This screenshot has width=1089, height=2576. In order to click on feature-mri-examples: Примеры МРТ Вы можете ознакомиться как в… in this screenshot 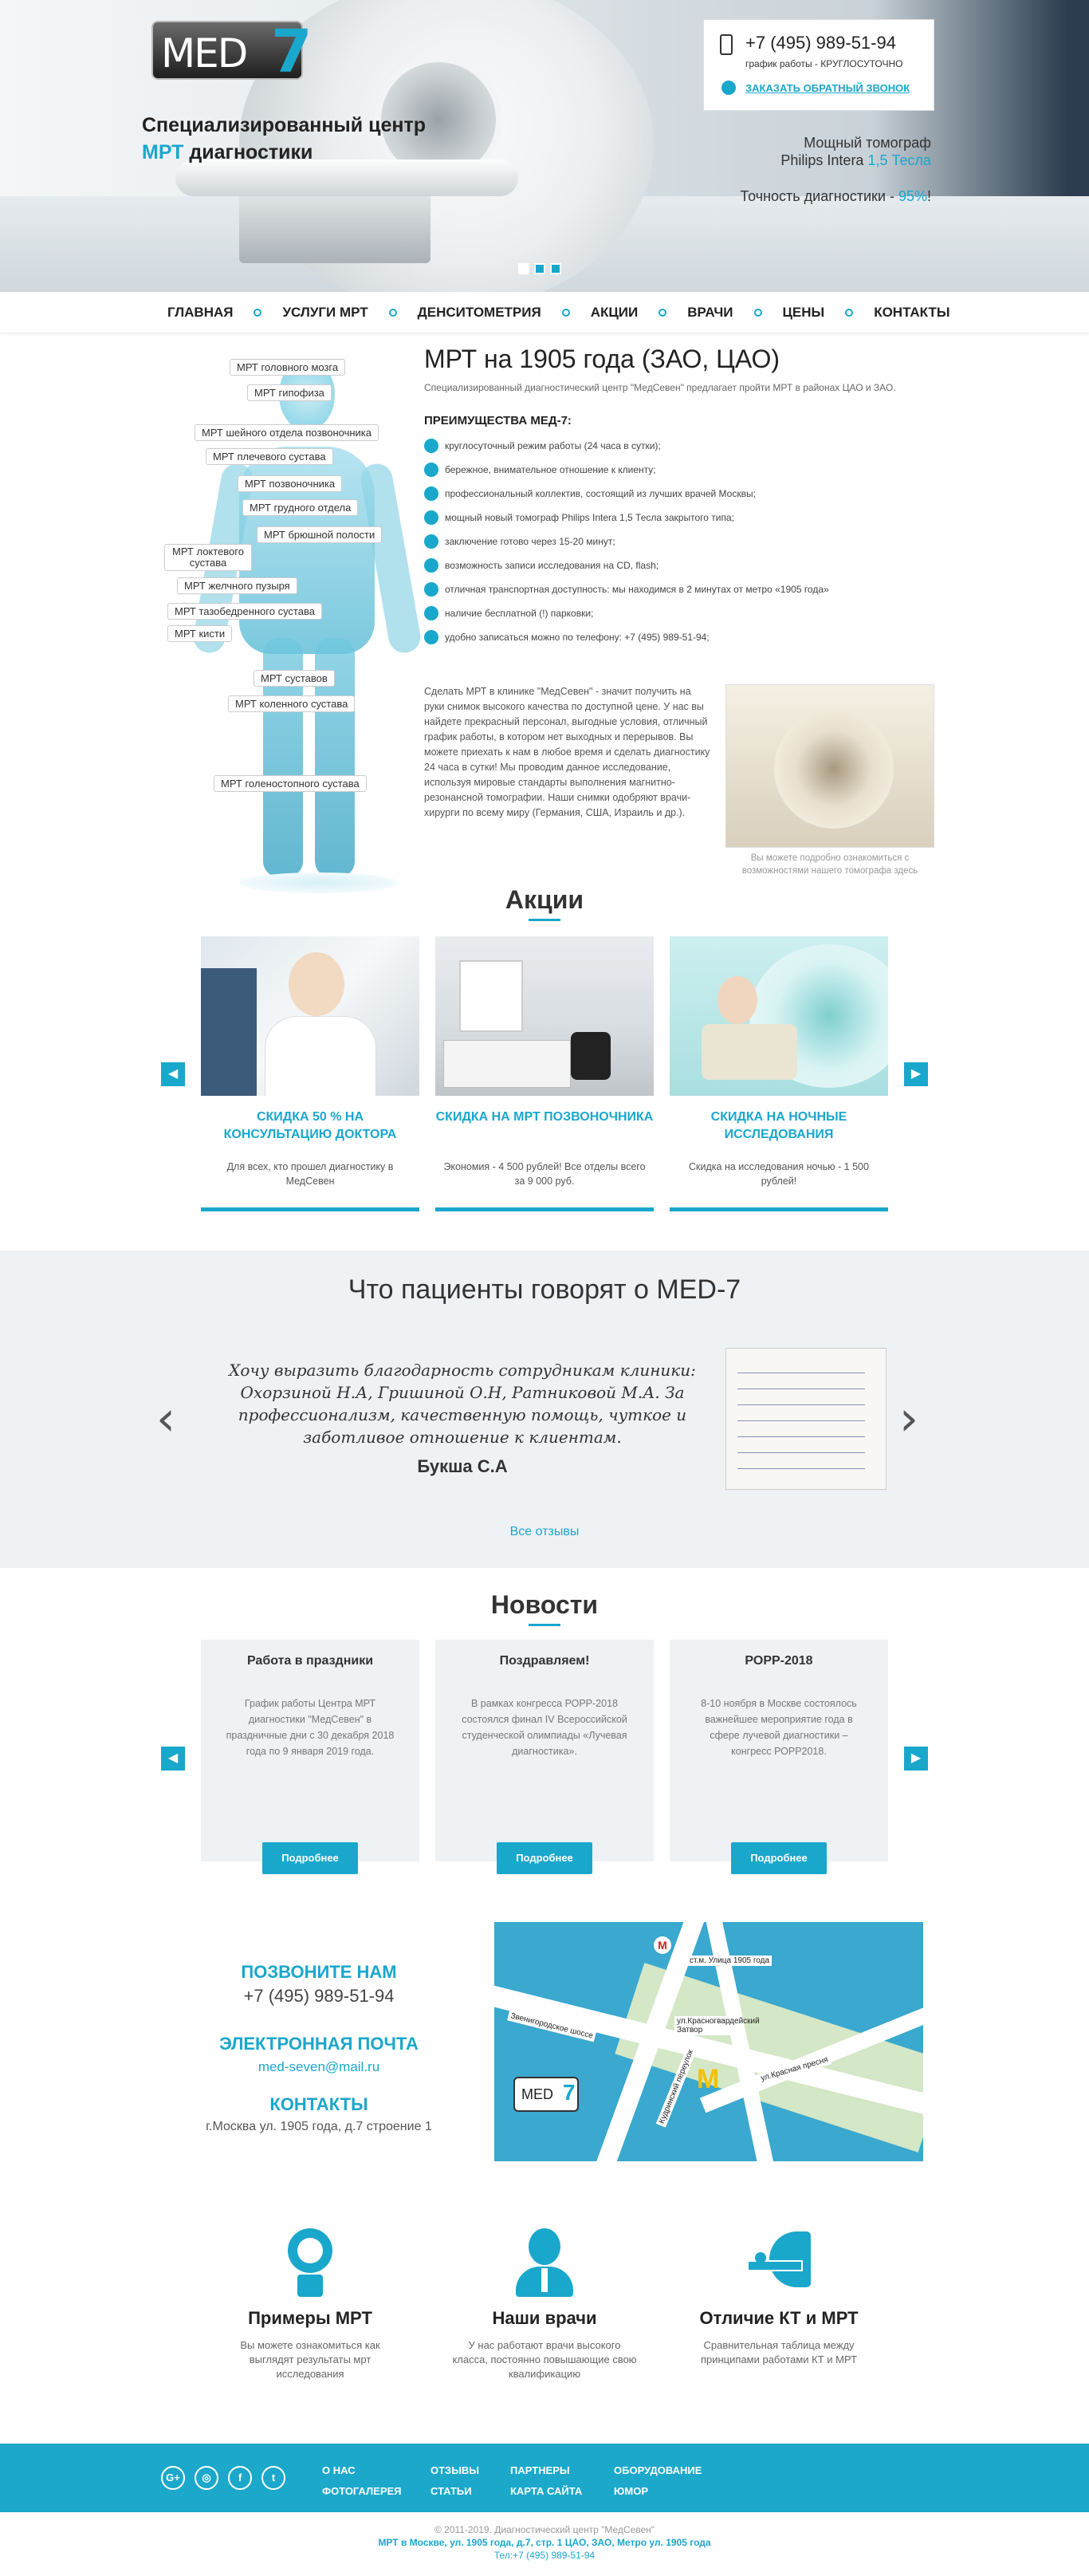, I will do `click(310, 2304)`.